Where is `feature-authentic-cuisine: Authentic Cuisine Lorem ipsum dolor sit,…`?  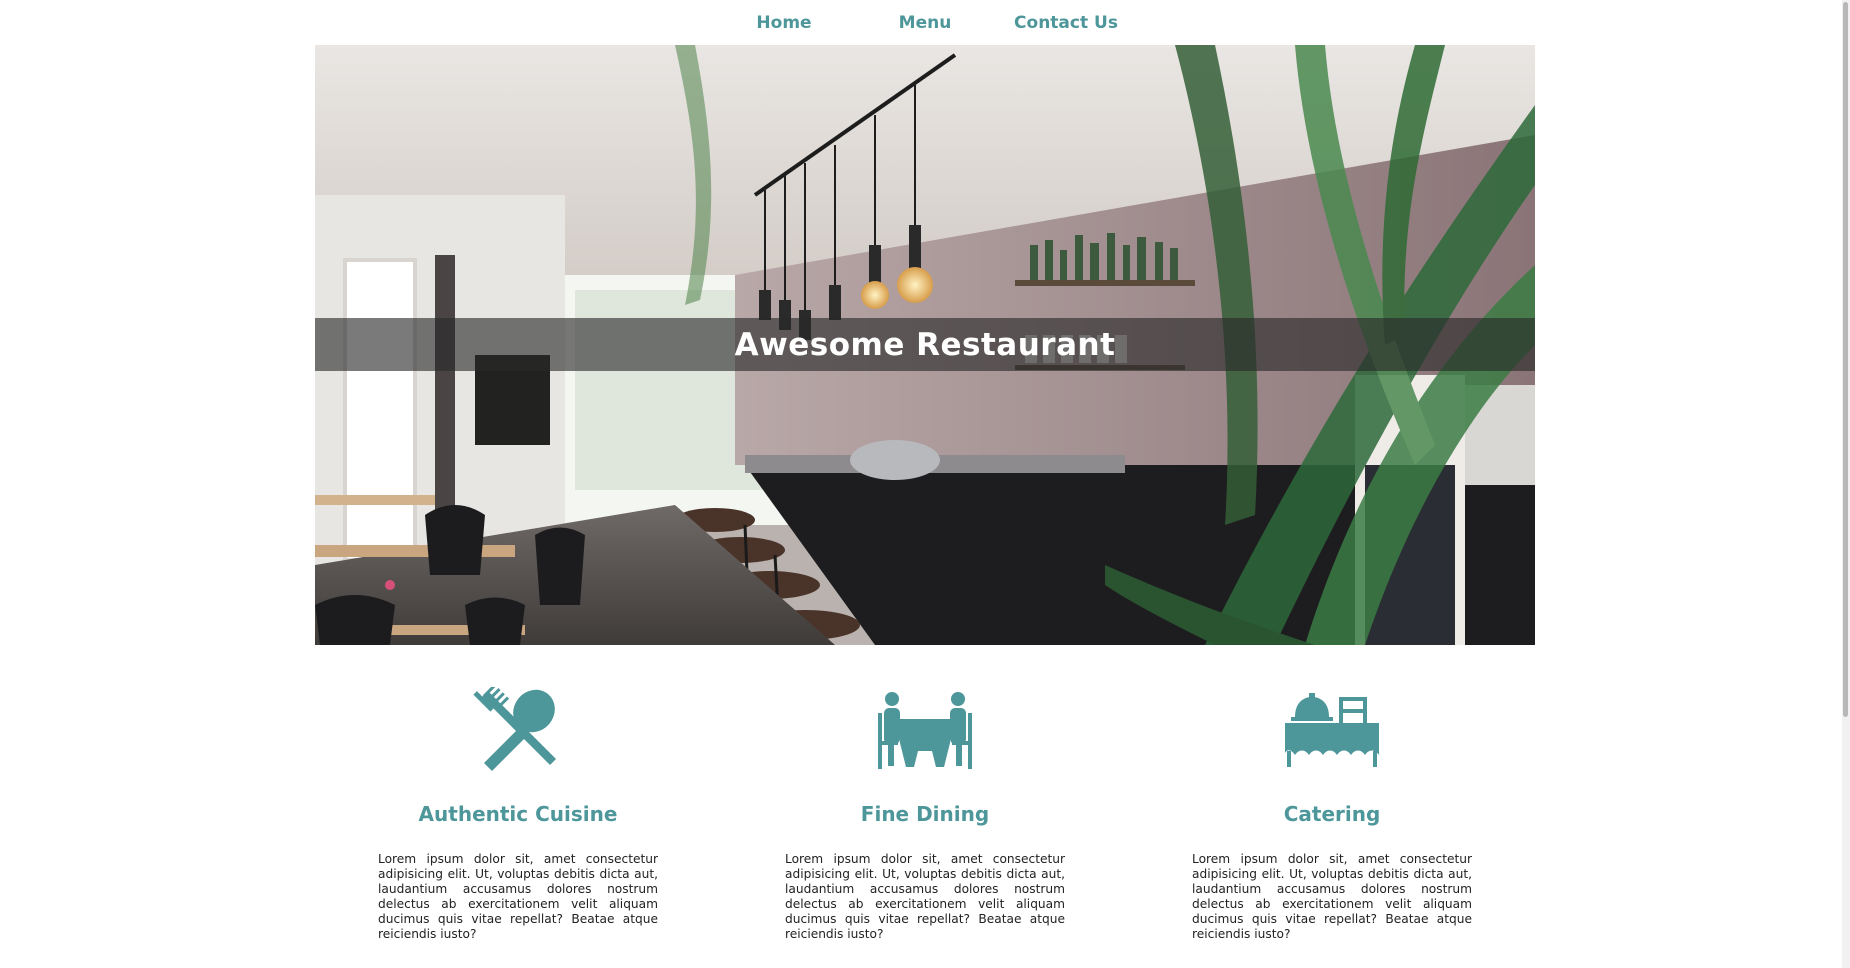 feature-authentic-cuisine: Authentic Cuisine Lorem ipsum dolor sit,… is located at coordinates (518, 811).